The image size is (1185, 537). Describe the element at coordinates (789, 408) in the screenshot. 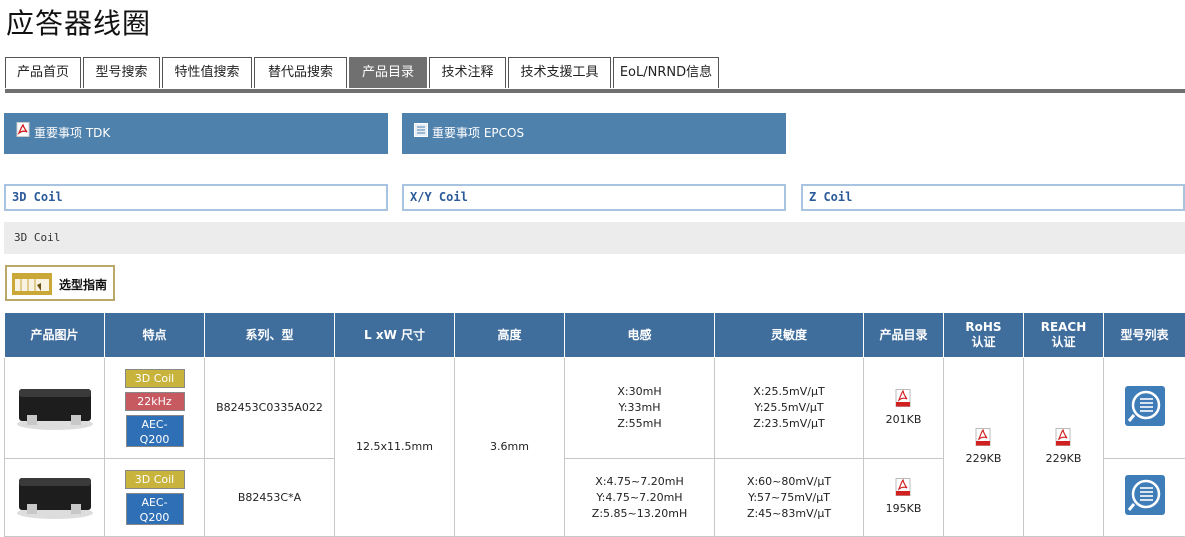

I see `sensitivity-cell: X:25.5mV/μT Y:25.5mV/μT Z:23.5mV/μT` at that location.